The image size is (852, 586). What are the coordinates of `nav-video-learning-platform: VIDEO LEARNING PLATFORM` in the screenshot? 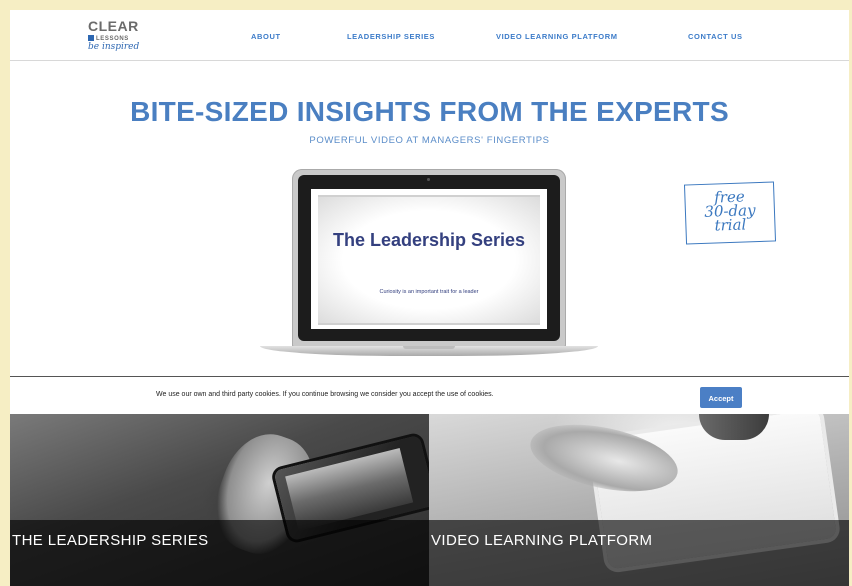 It's located at (557, 36).